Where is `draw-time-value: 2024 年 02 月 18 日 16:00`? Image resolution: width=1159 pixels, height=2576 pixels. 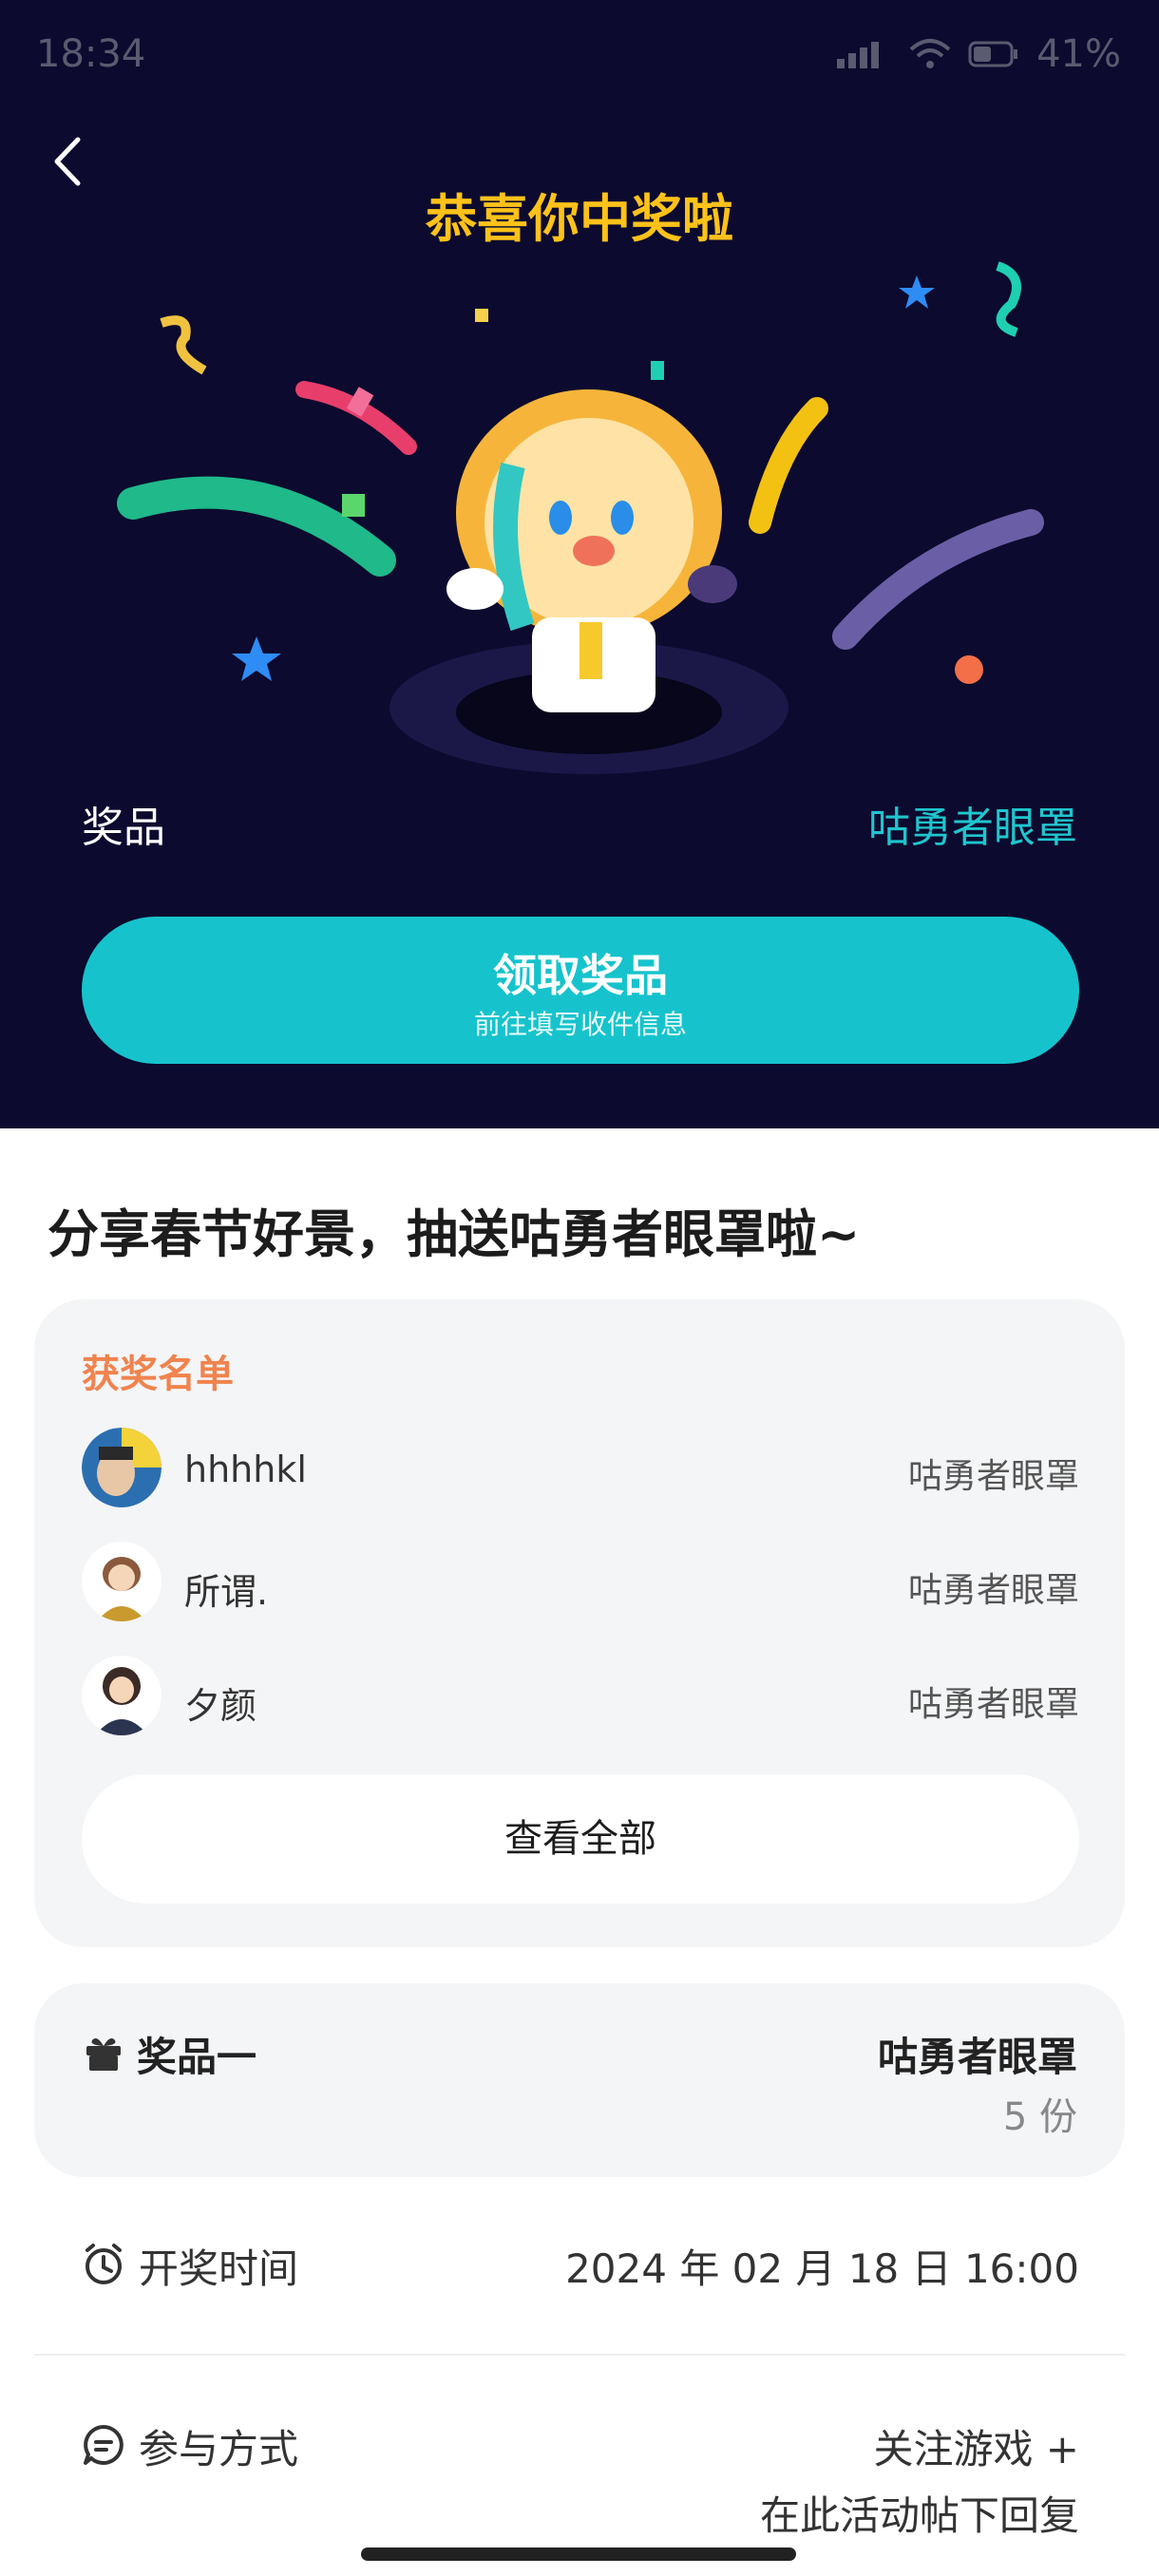 draw-time-value: 2024 年 02 月 18 日 16:00 is located at coordinates (822, 2268).